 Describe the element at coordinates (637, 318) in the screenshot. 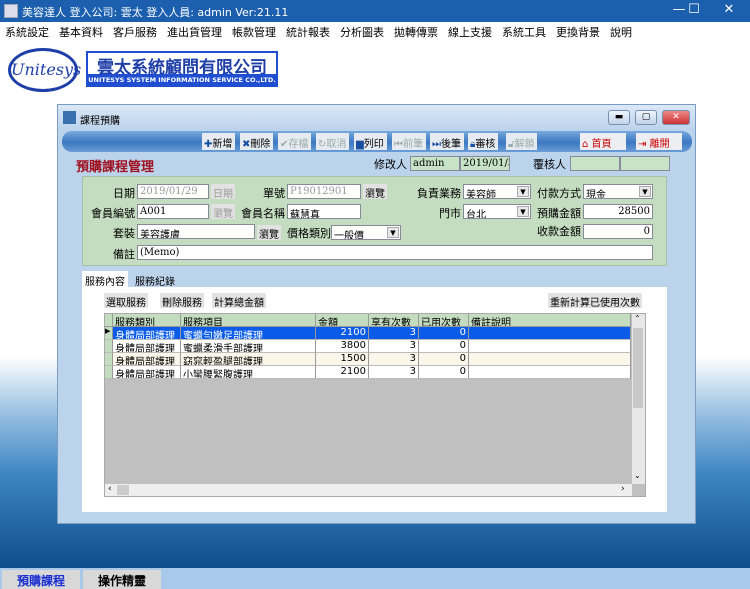

I see `scroll-up-icon: ⌃` at that location.